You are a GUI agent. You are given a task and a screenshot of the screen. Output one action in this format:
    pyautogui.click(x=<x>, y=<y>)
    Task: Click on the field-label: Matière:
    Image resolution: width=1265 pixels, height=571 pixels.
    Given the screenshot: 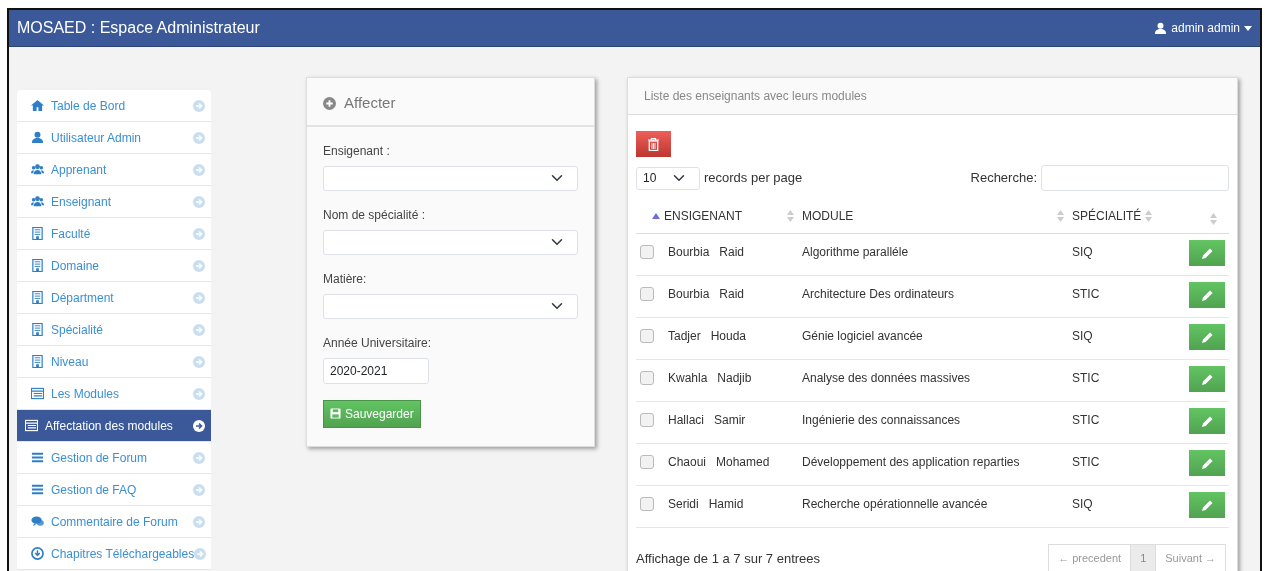 What is the action you would take?
    pyautogui.click(x=345, y=279)
    